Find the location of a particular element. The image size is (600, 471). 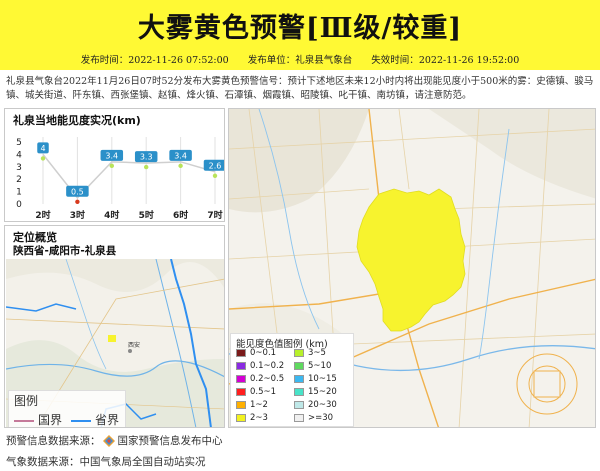

x-tick-label: 6时 is located at coordinates (180, 215).